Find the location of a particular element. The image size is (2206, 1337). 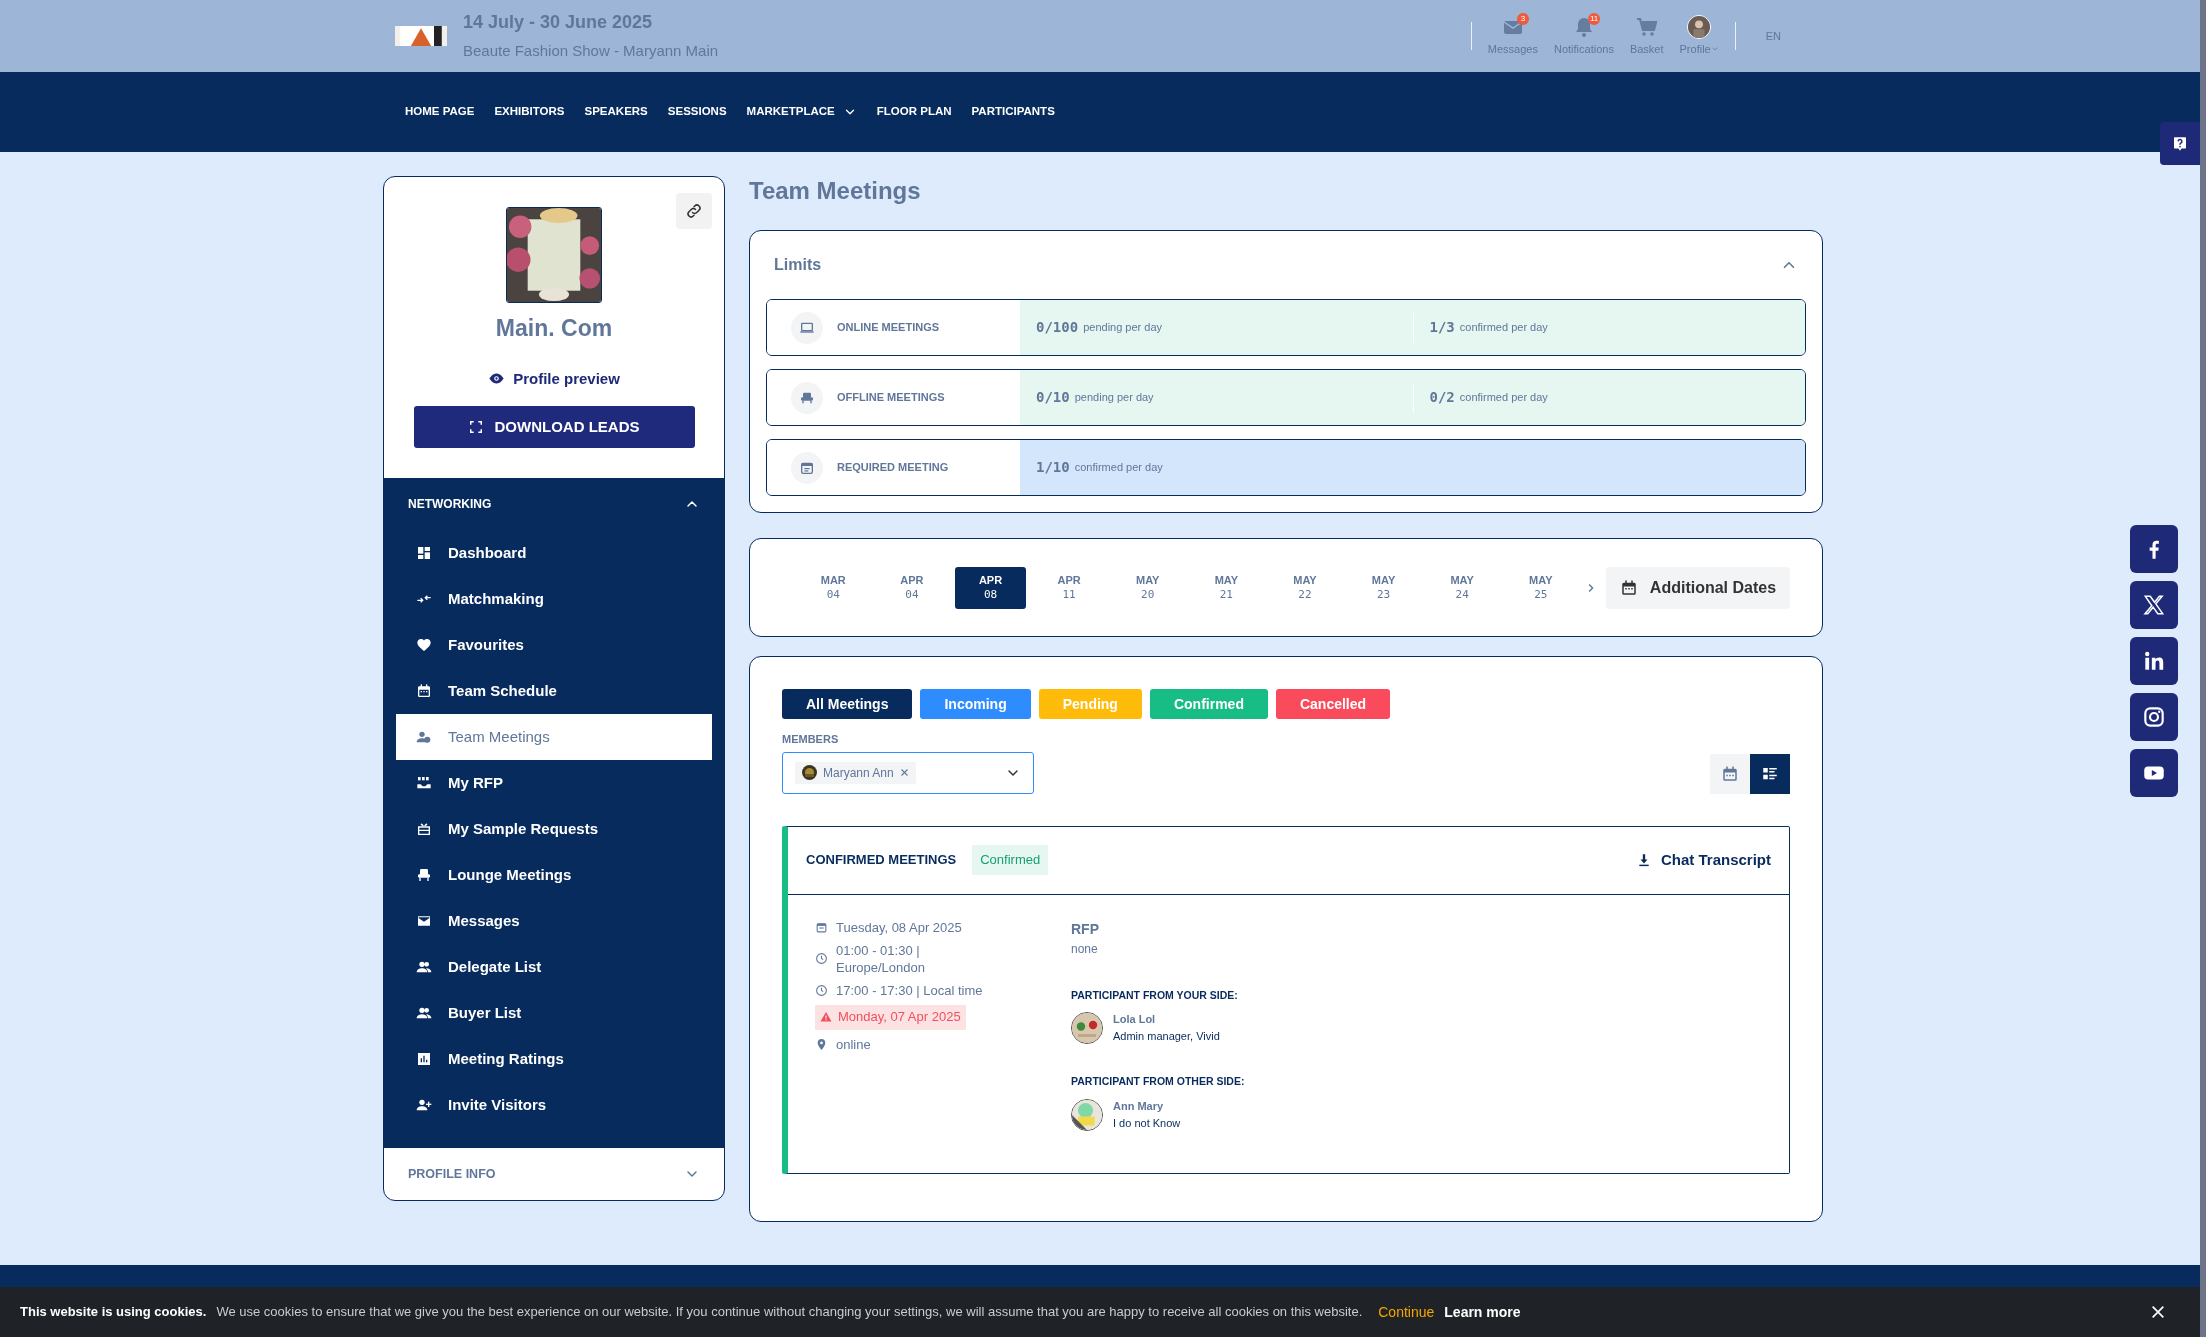

date-tab: MAY 23 is located at coordinates (1383, 587).